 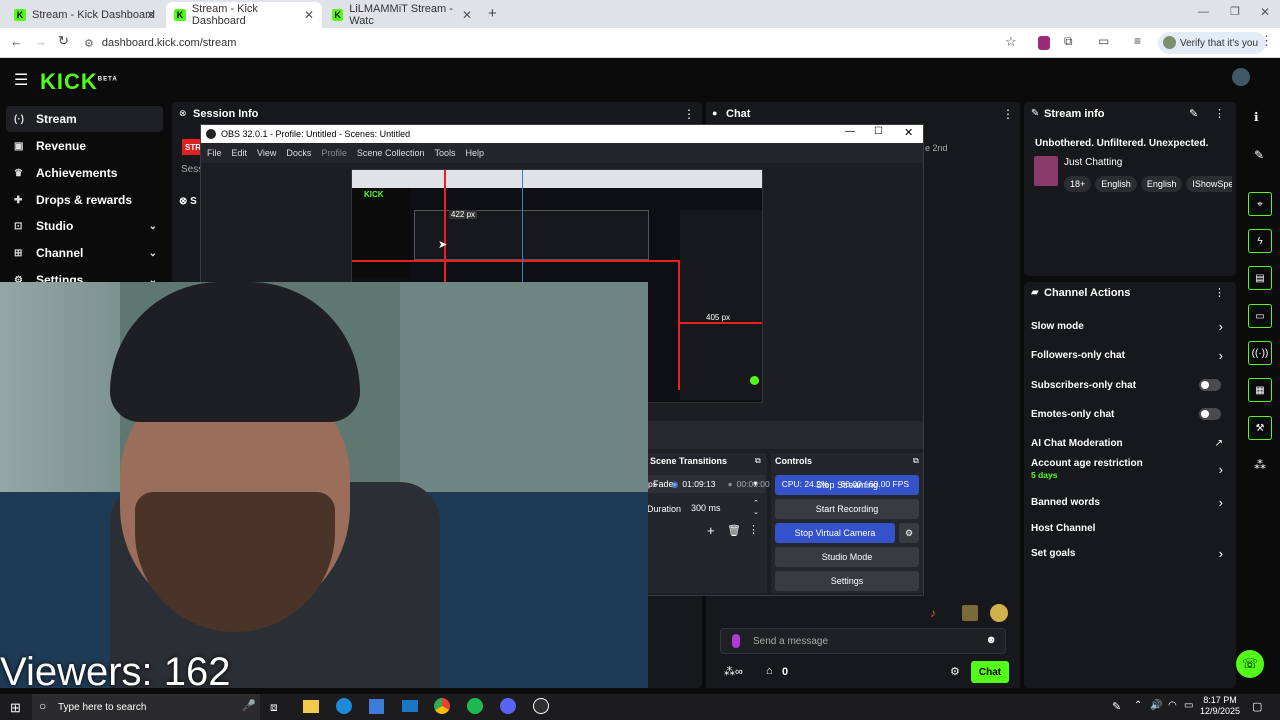 I want to click on stop-virtual-camera-button: Stop Virtual Camera, so click(x=835, y=533).